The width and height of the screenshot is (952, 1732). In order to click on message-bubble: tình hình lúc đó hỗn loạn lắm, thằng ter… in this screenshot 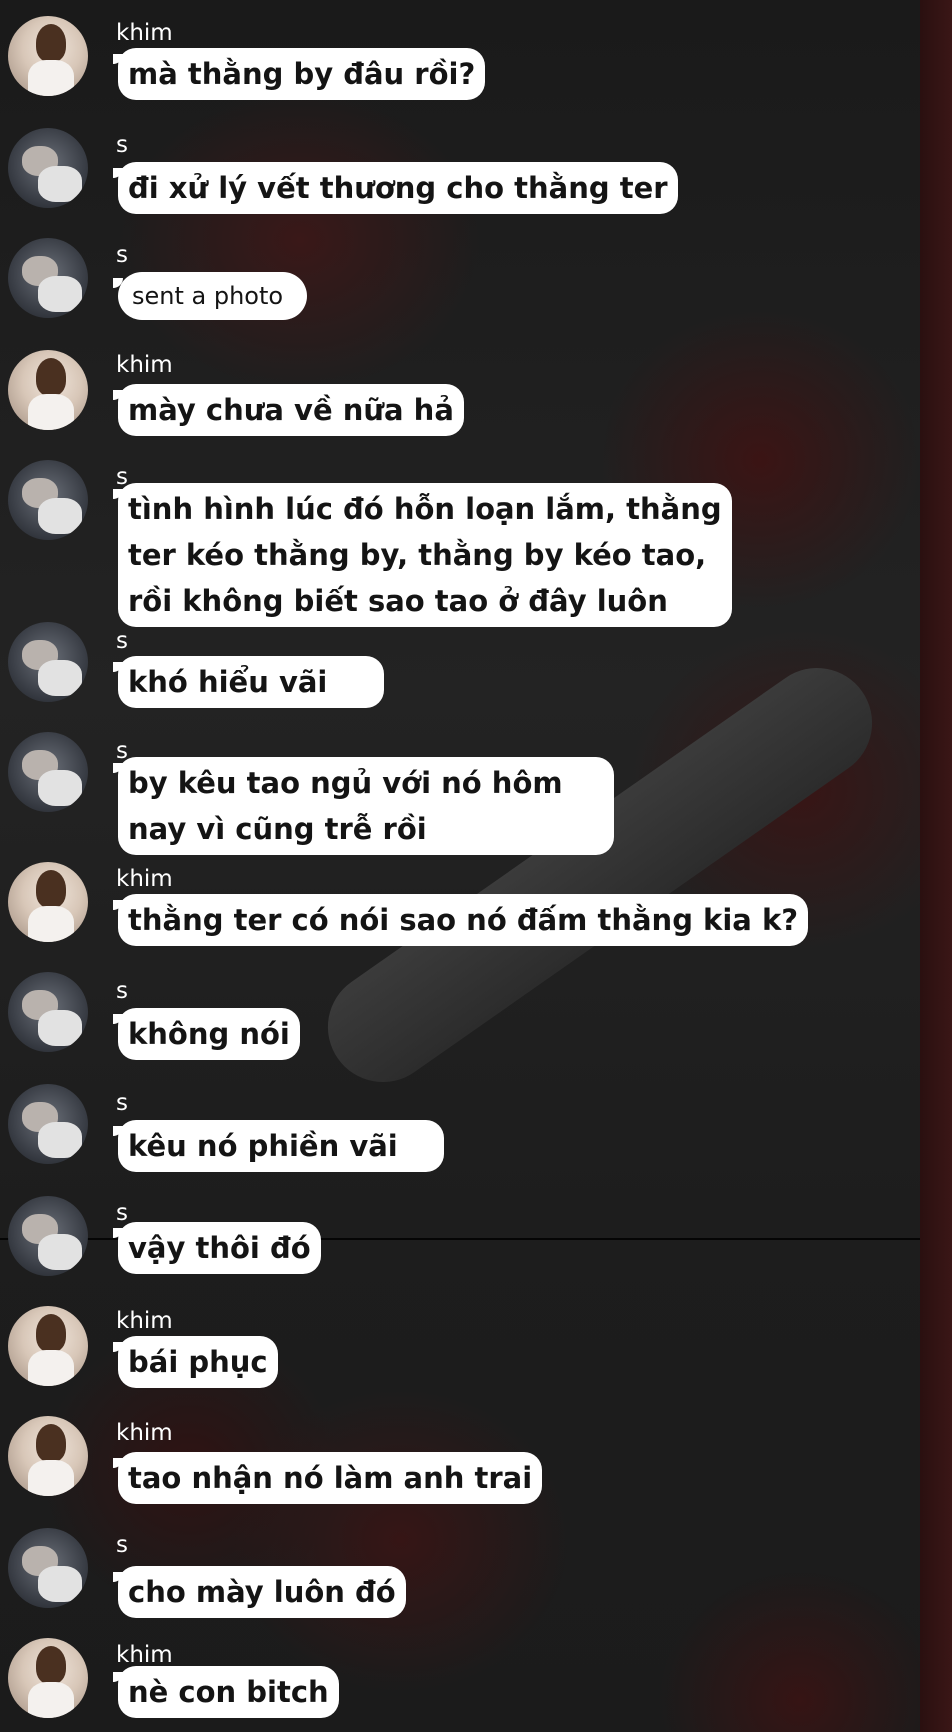, I will do `click(422, 555)`.